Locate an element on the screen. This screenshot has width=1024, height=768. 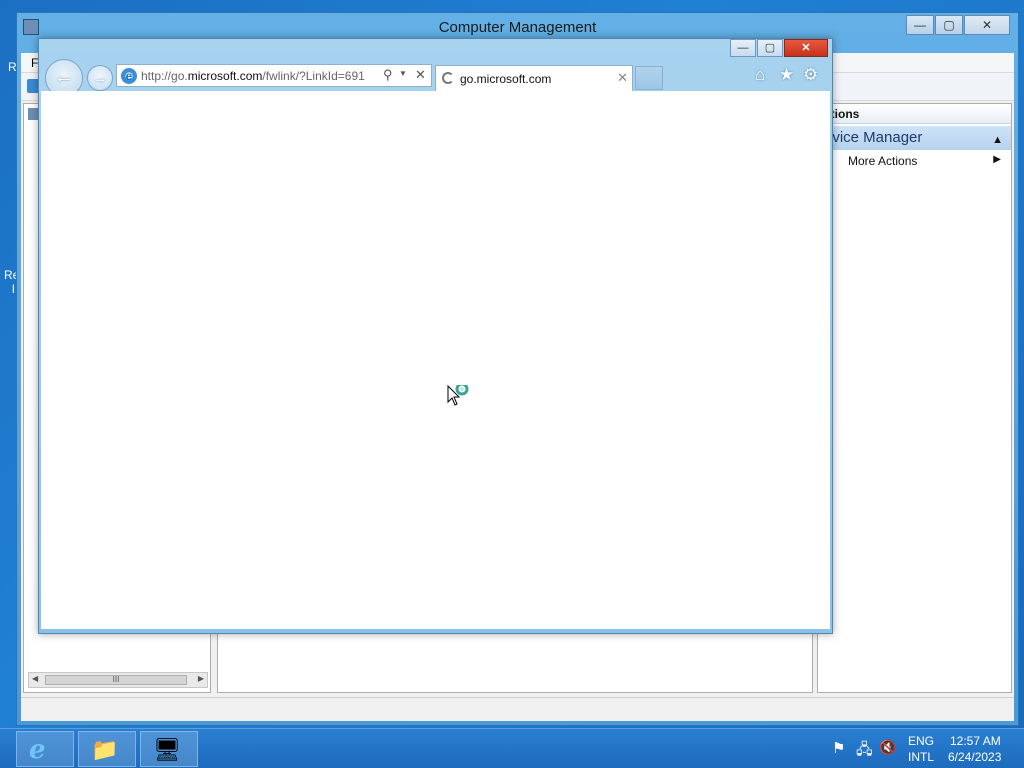
ie-minimize-button: — is located at coordinates (743, 48).